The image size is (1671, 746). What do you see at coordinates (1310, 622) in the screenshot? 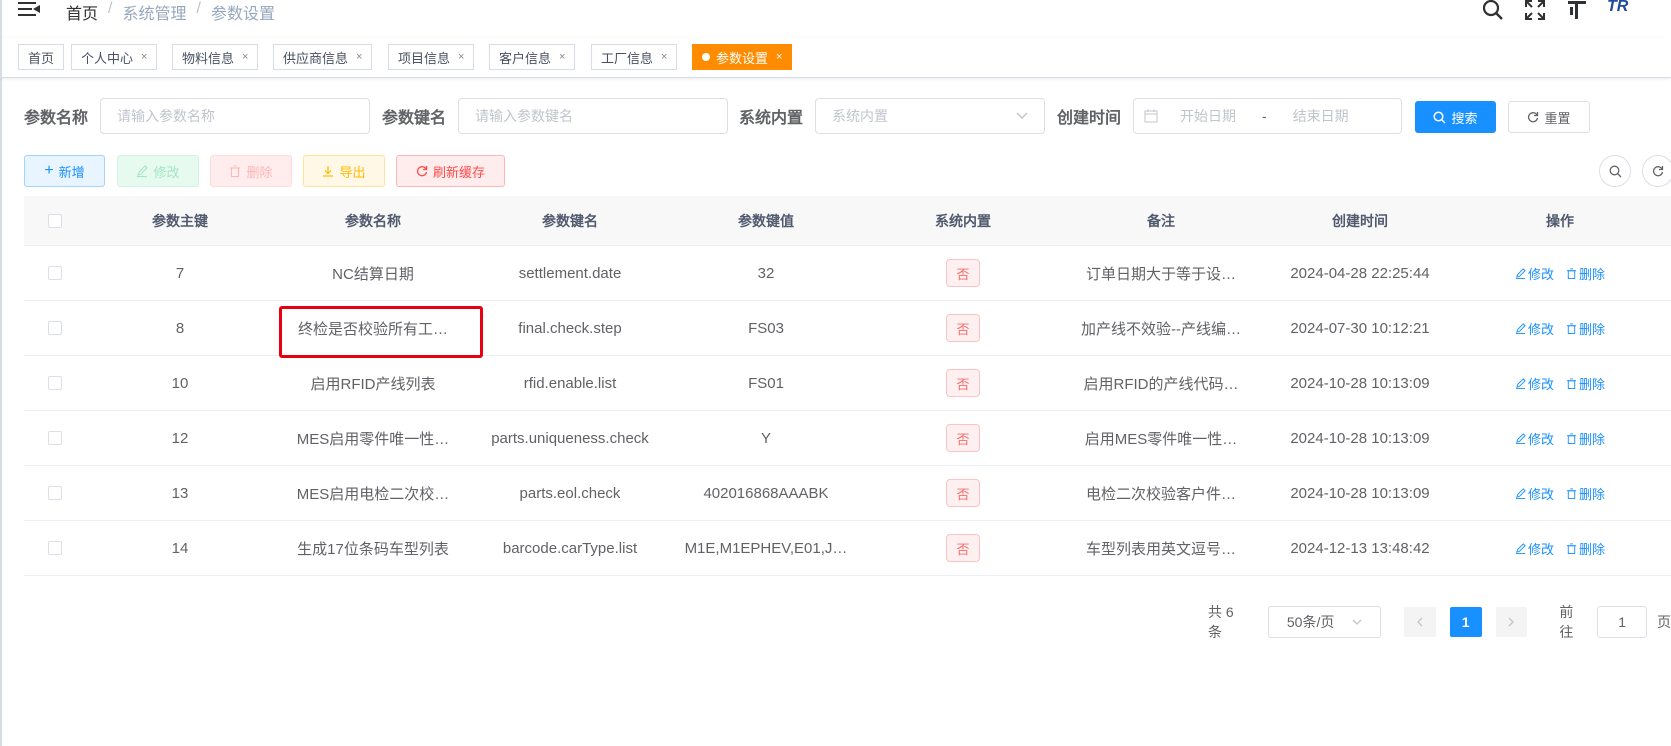
I see `page-size-value: 50条/页` at bounding box center [1310, 622].